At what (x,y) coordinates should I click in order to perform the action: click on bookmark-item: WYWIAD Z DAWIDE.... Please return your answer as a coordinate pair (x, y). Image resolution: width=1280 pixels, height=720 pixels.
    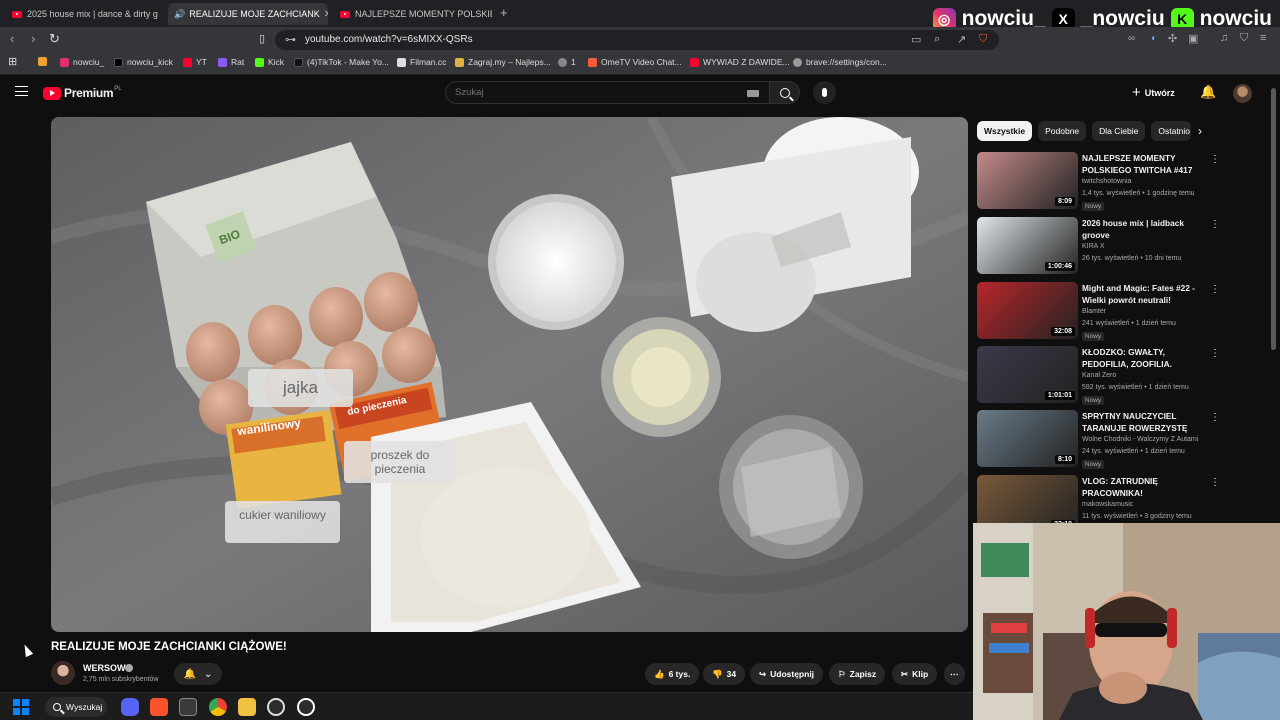
    Looking at the image, I should click on (740, 62).